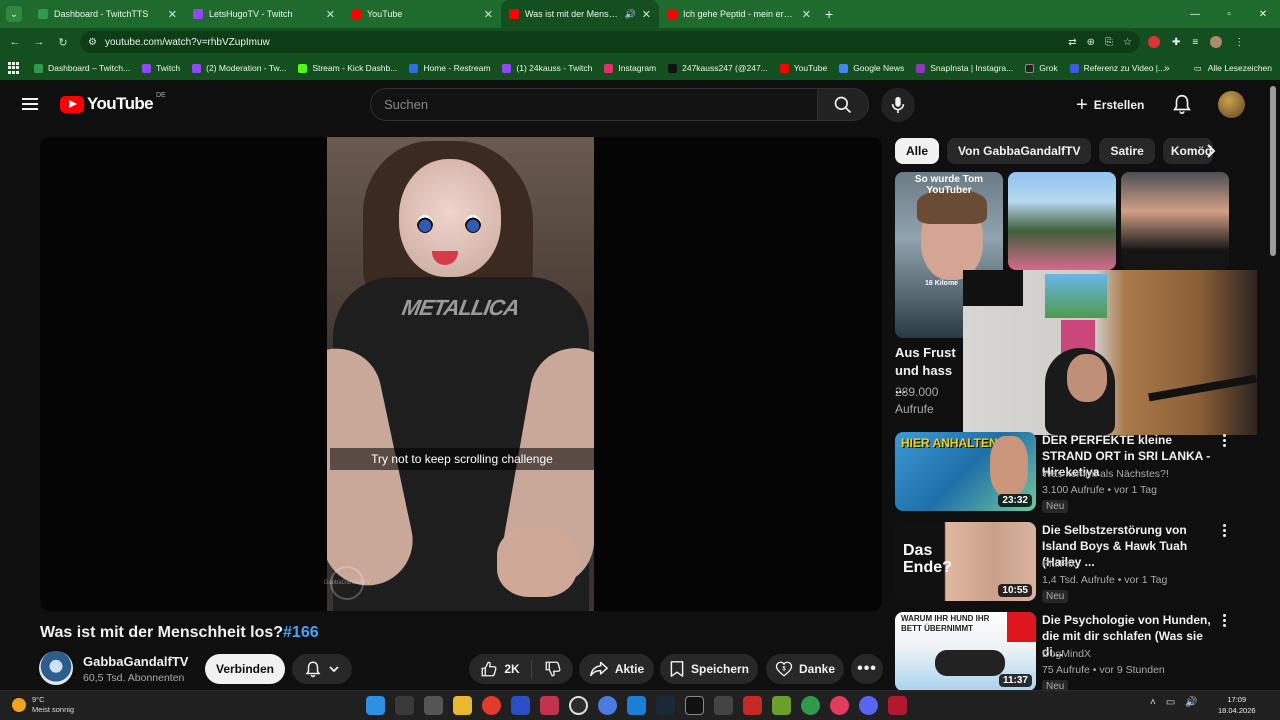  I want to click on discord-icon, so click(868, 705).